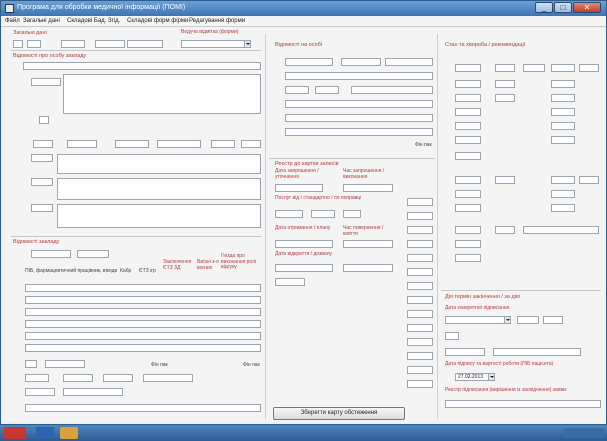 The width and height of the screenshot is (607, 441). I want to click on start-button, so click(15, 433).